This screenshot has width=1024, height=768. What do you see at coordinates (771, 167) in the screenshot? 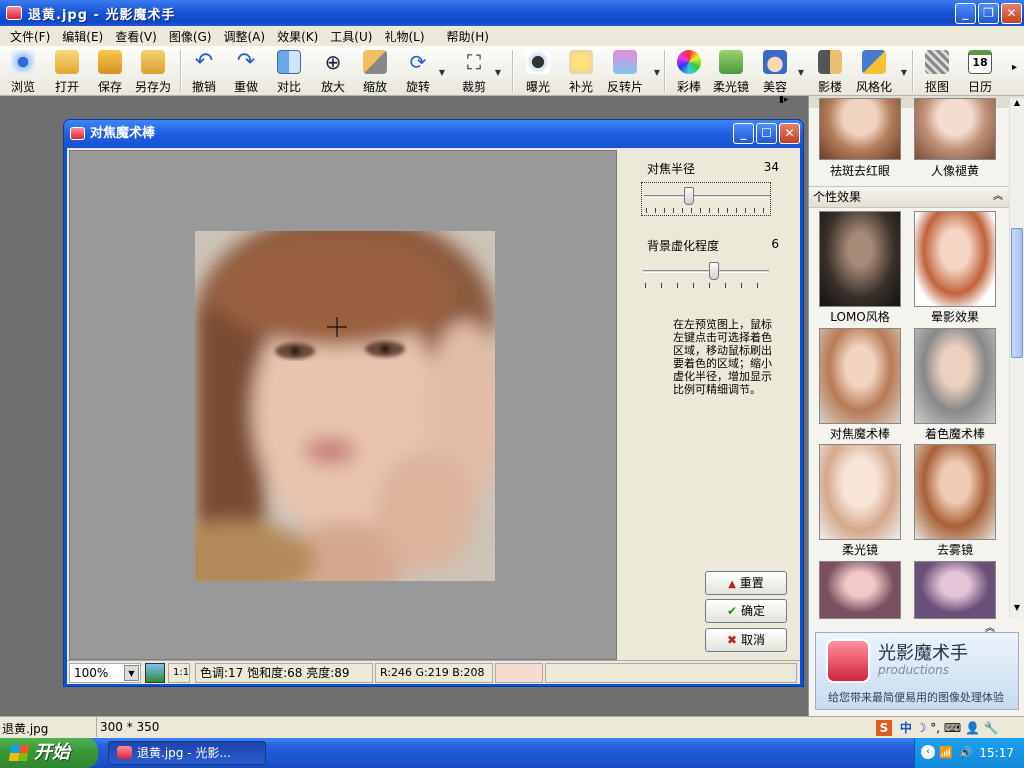
I see `radius-value: 34` at bounding box center [771, 167].